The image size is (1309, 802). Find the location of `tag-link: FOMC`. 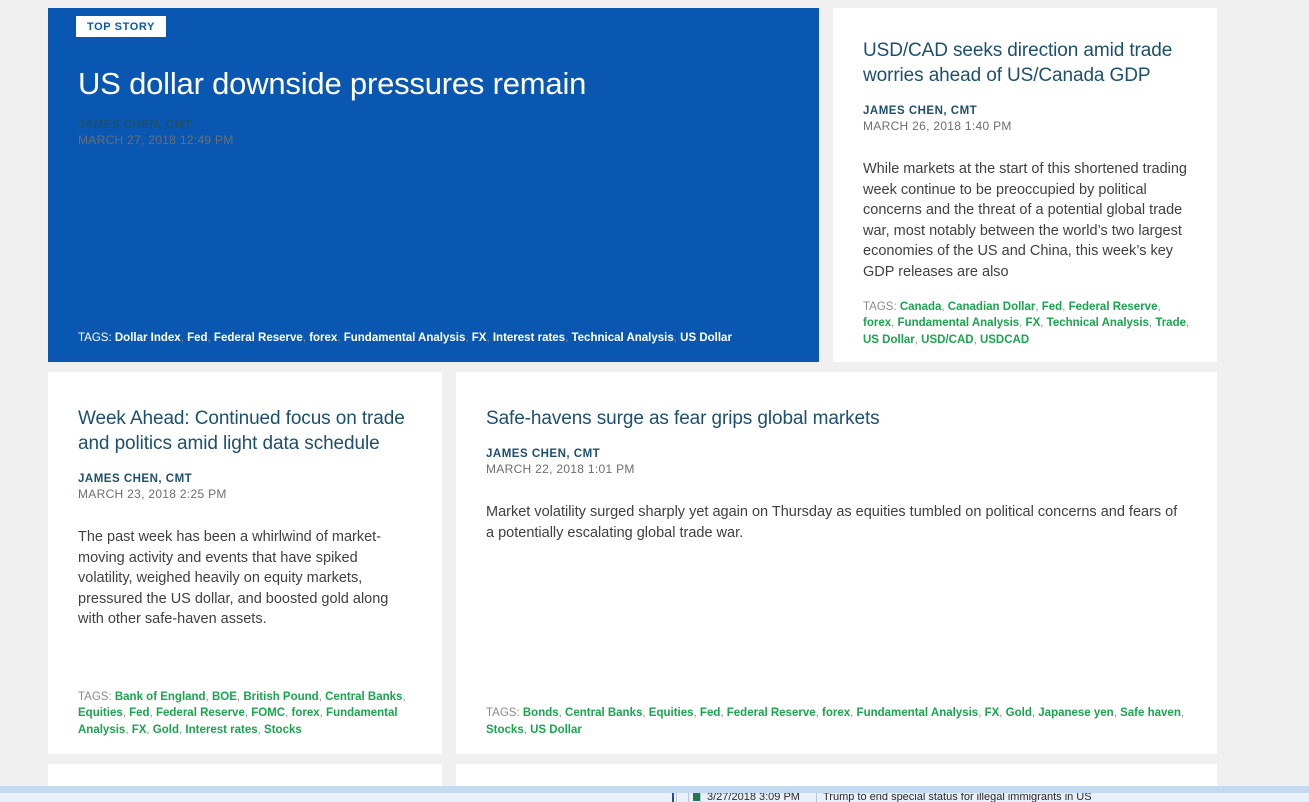

tag-link: FOMC is located at coordinates (266, 713).